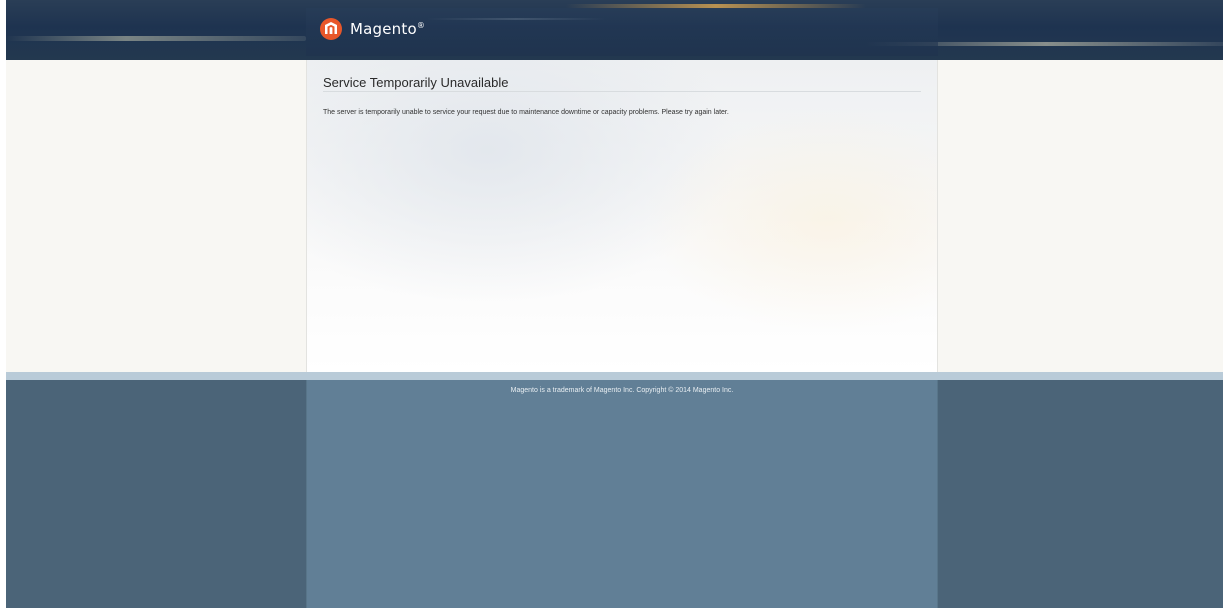 The width and height of the screenshot is (1223, 608). Describe the element at coordinates (614, 30) in the screenshot. I see `page-header` at that location.